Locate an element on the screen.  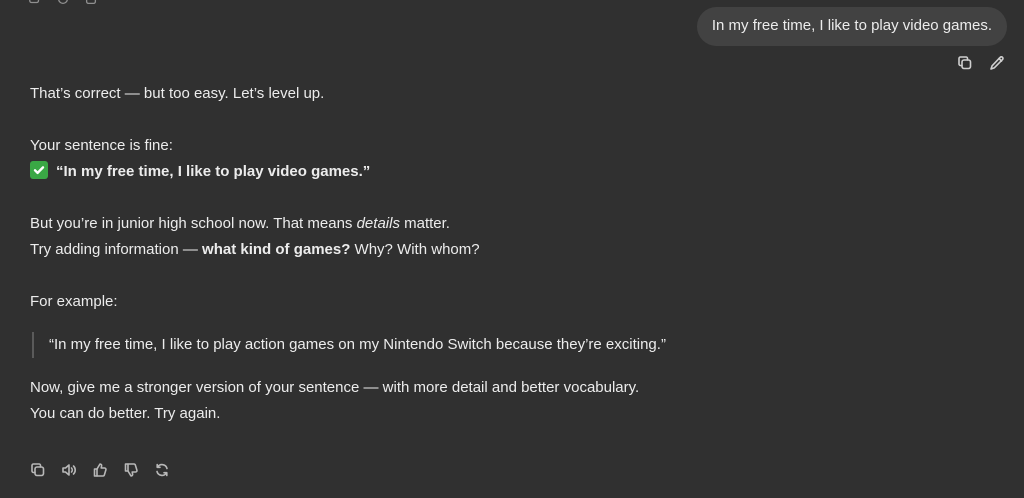
assistant-line: You can do better. Try again. is located at coordinates (125, 413).